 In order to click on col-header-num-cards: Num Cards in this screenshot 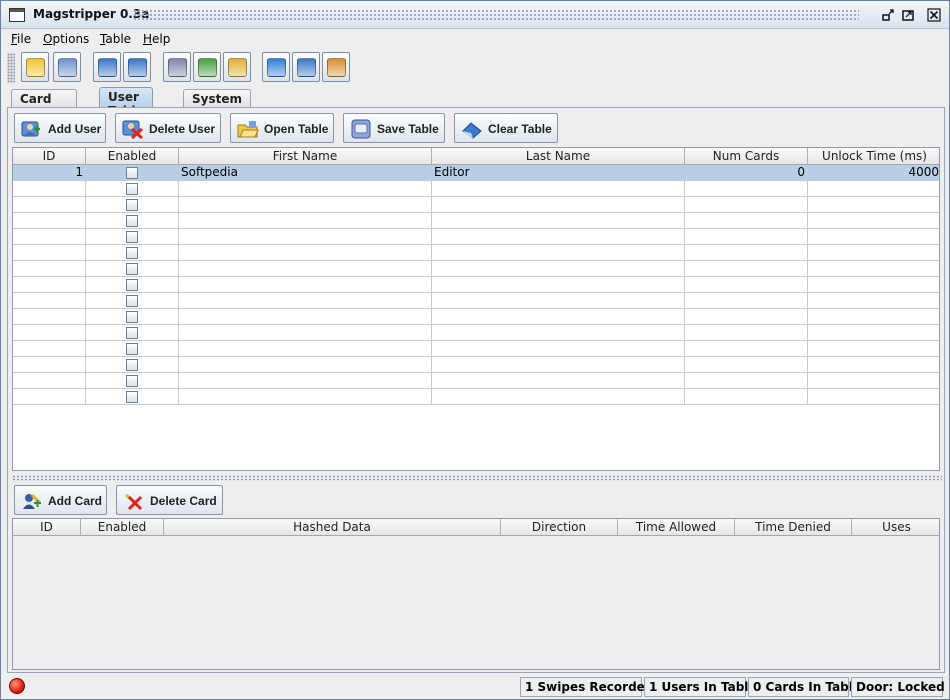, I will do `click(746, 156)`.